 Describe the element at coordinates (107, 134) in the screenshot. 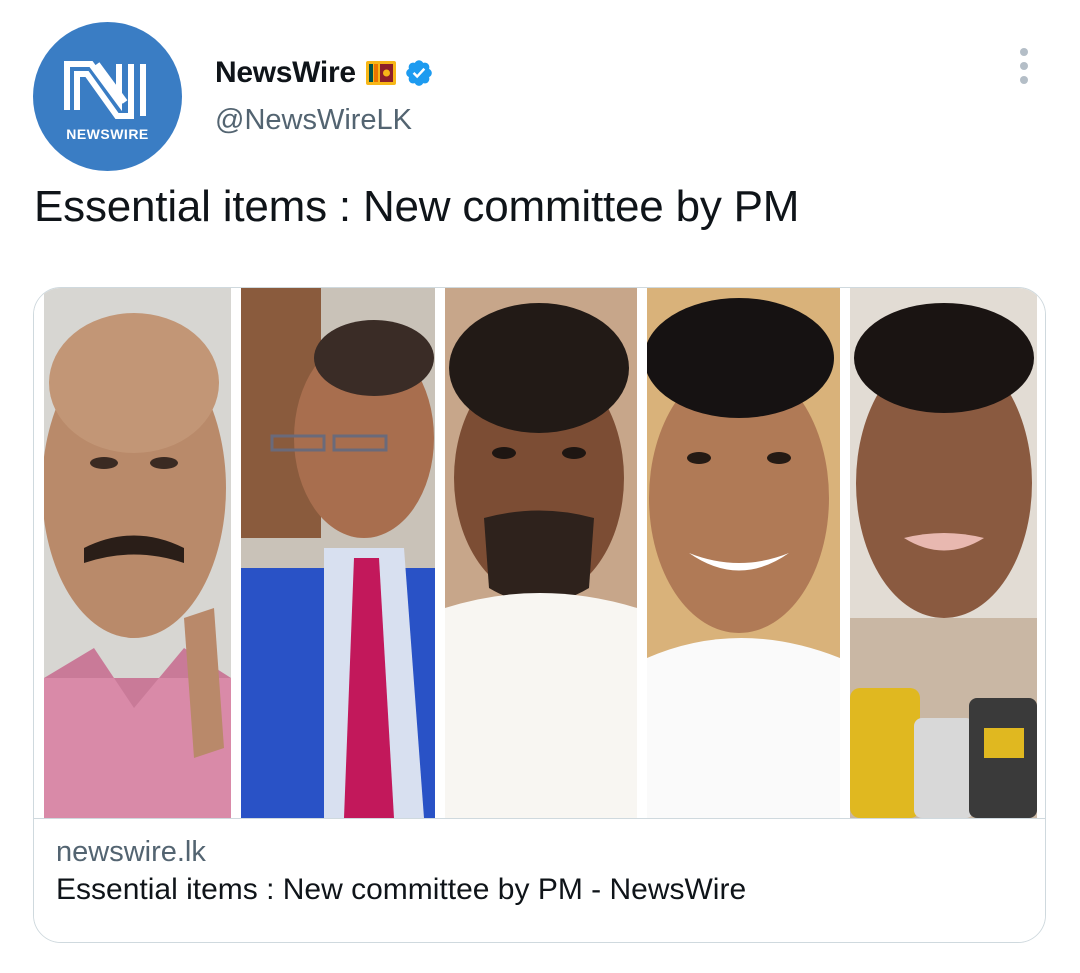

I see `avatar-label: NEWSWIRE` at that location.